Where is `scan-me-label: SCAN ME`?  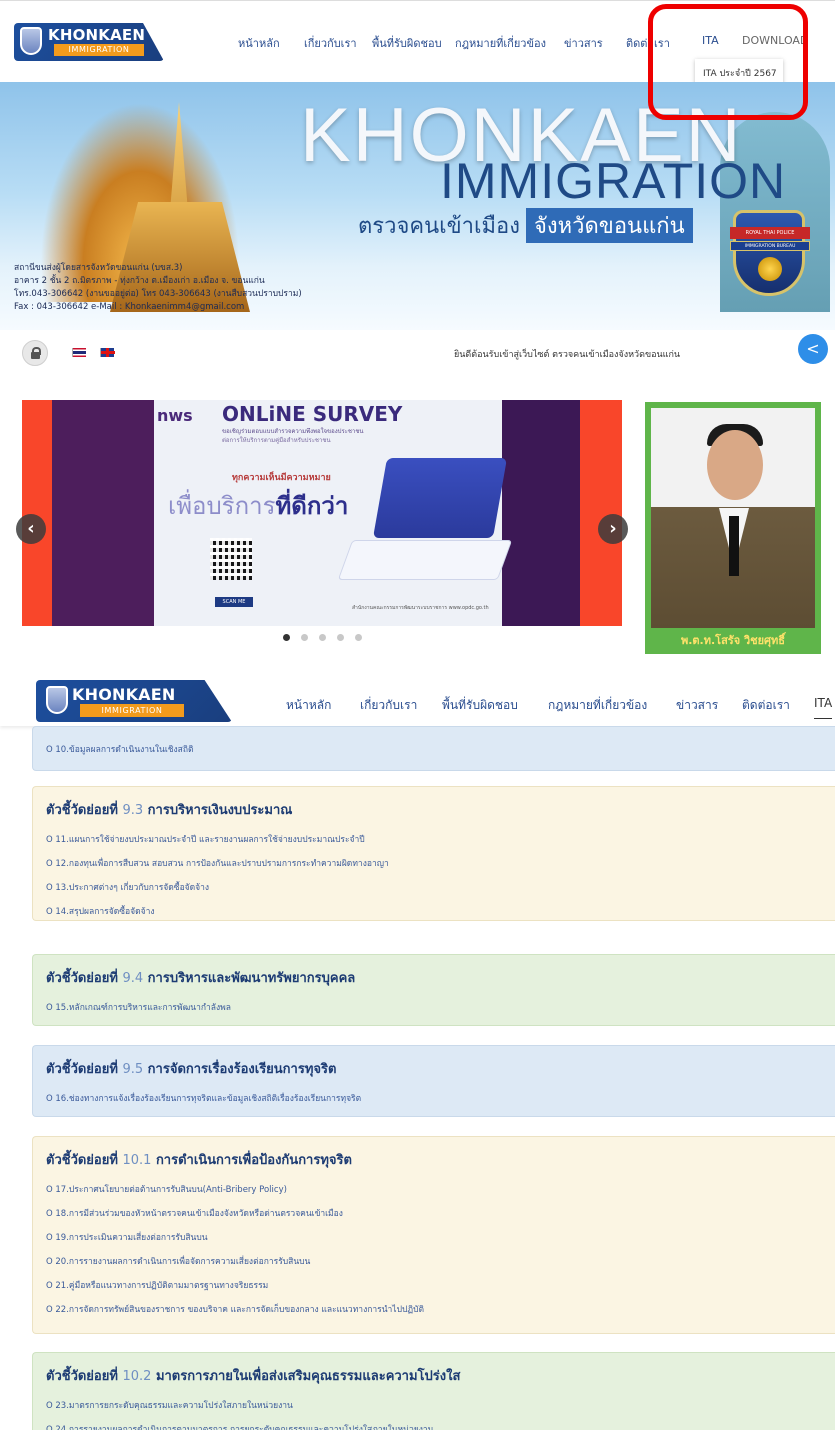 scan-me-label: SCAN ME is located at coordinates (234, 602).